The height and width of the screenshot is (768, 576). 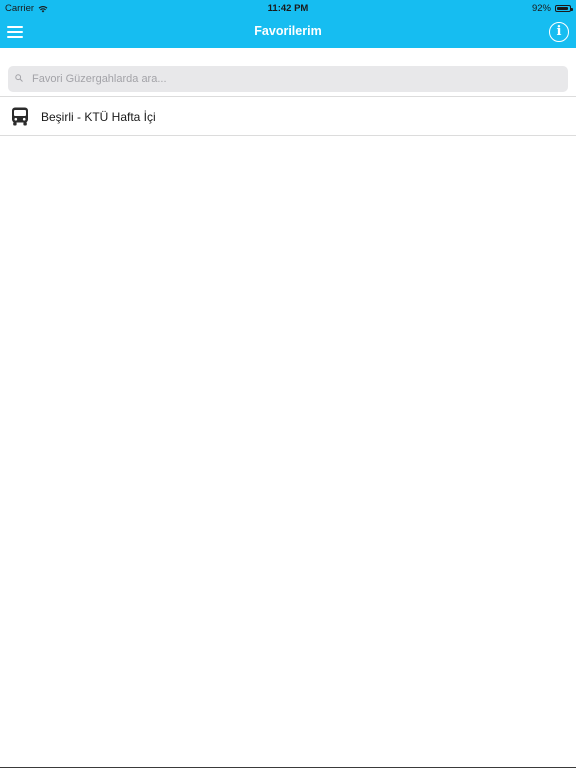 I want to click on info-icon: i, so click(x=559, y=32).